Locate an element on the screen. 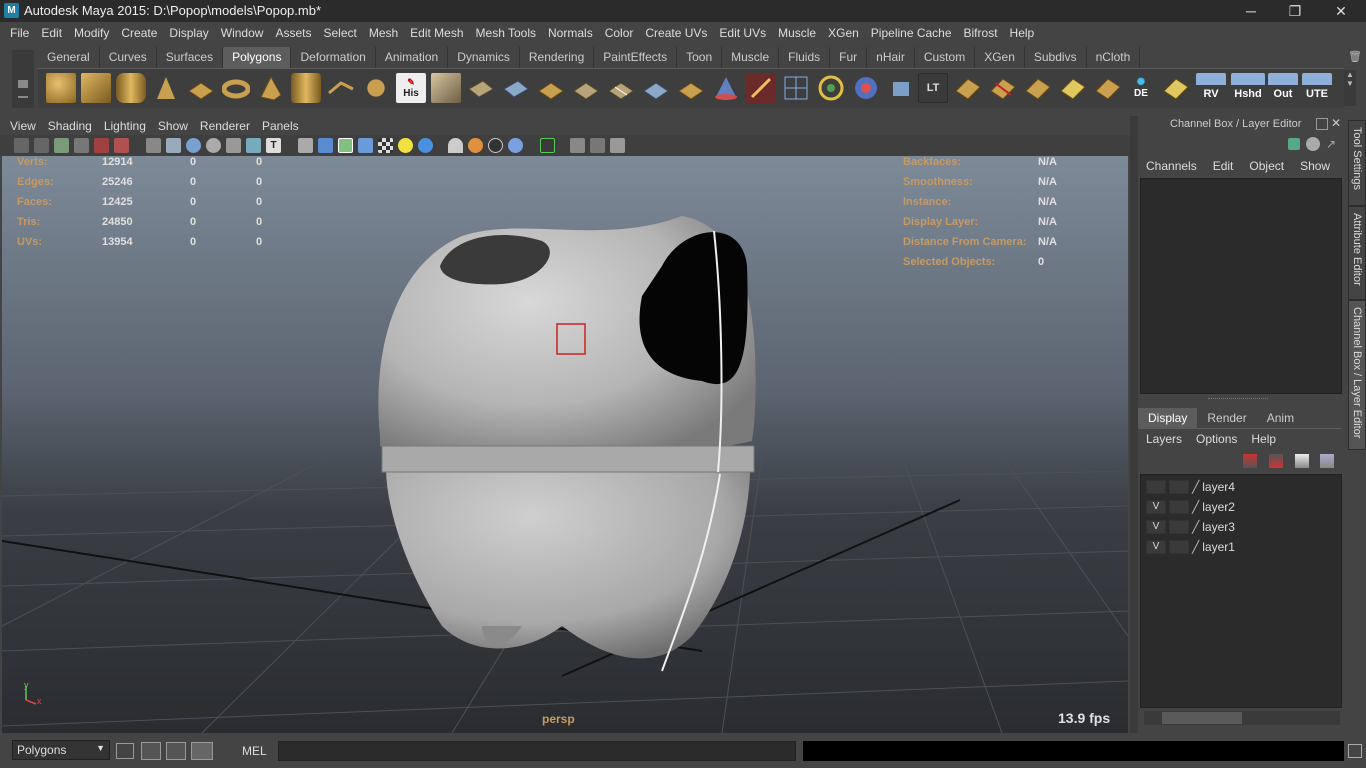 The height and width of the screenshot is (768, 1366). menu-edit-mesh: Edit Mesh is located at coordinates (436, 33).